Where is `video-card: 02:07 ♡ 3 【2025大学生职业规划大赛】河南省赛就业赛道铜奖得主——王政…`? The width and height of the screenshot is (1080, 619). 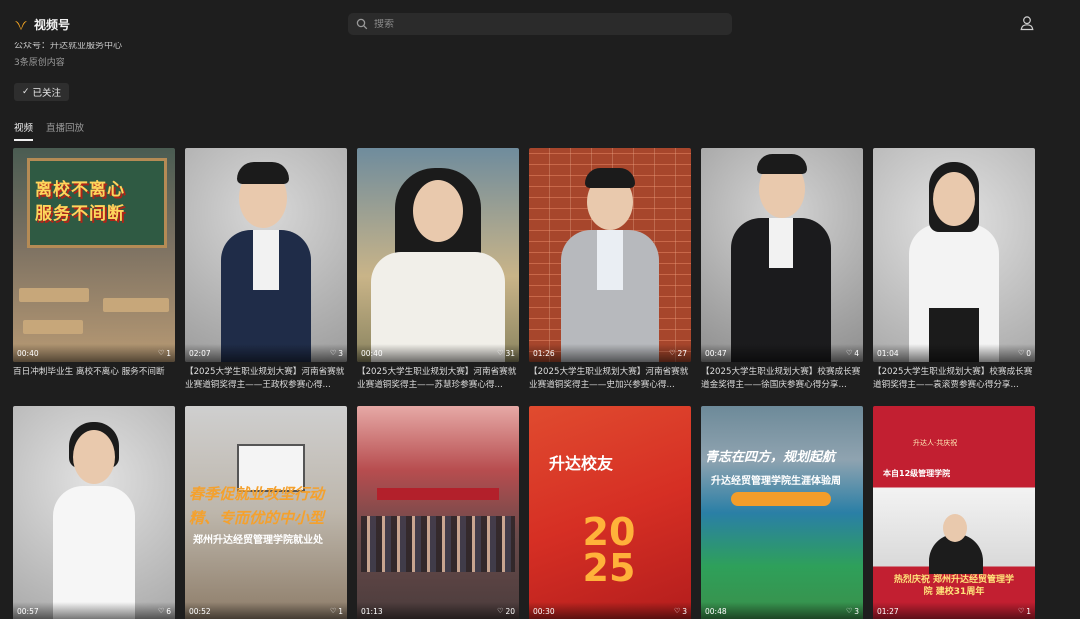 video-card: 02:07 ♡ 3 【2025大学生职业规划大赛】河南省赛就业赛道铜奖得主——王政… is located at coordinates (266, 277).